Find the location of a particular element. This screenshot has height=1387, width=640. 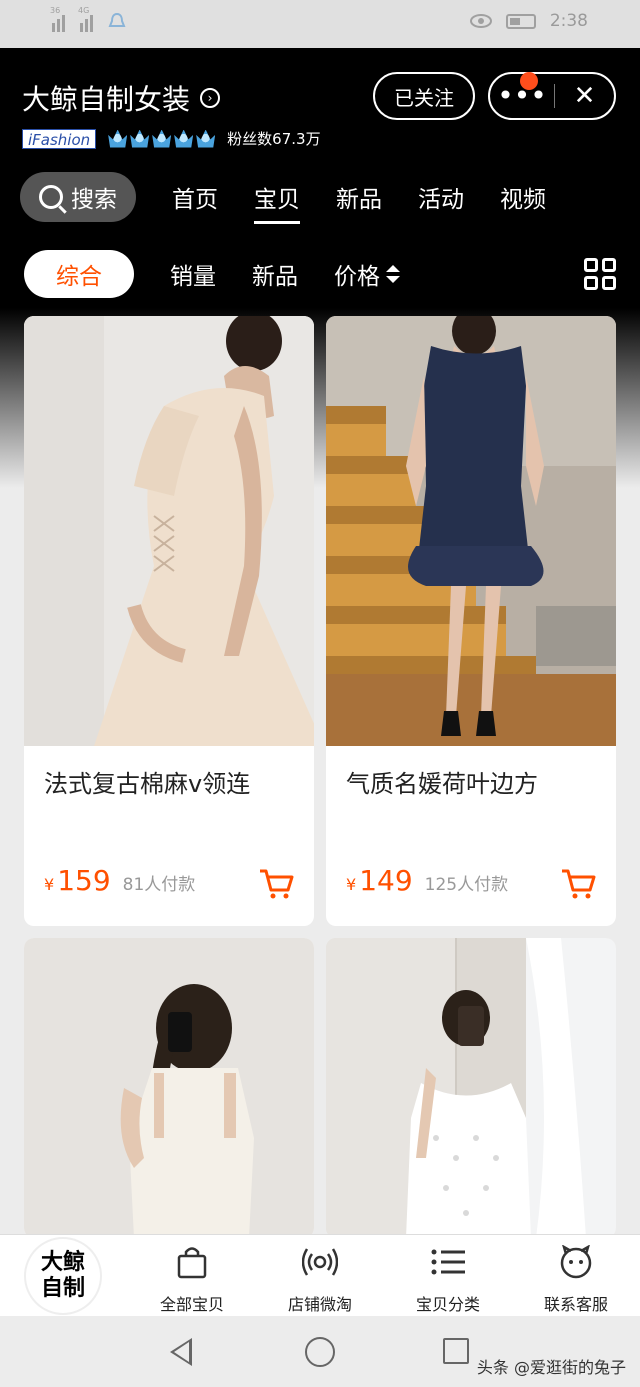

product-name: 法式复古棉麻v领连 is located at coordinates (147, 781).